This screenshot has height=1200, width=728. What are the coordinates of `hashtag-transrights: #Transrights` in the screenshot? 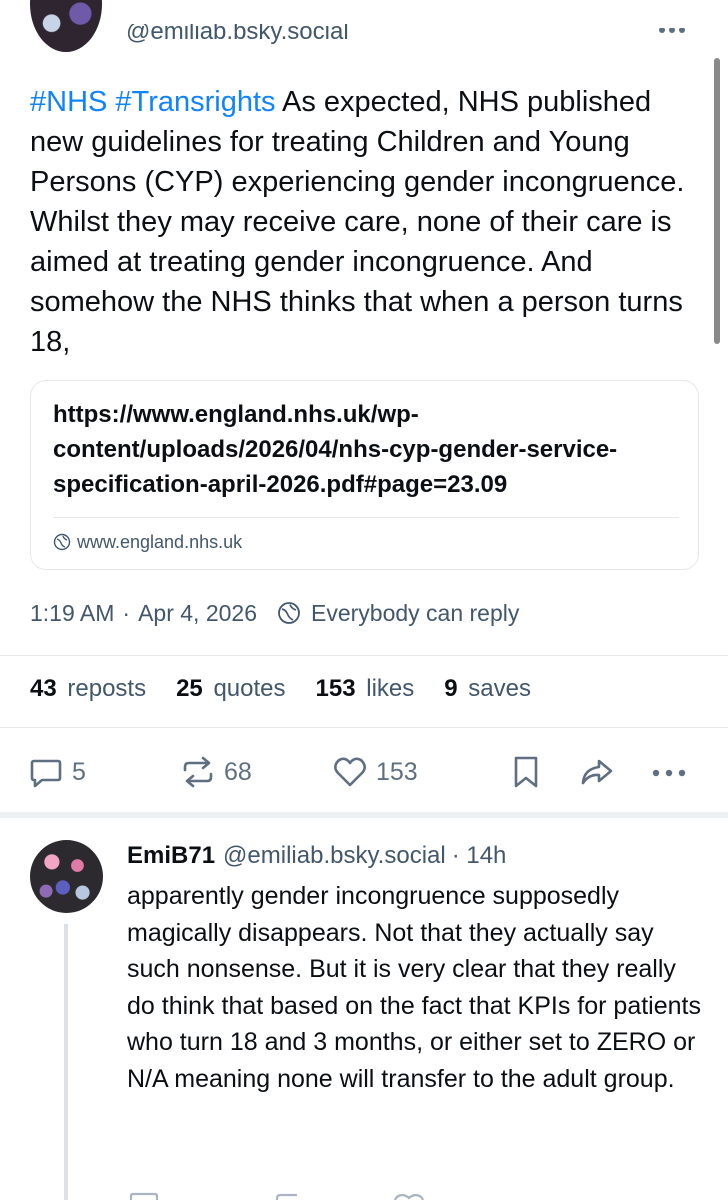 It's located at (195, 102).